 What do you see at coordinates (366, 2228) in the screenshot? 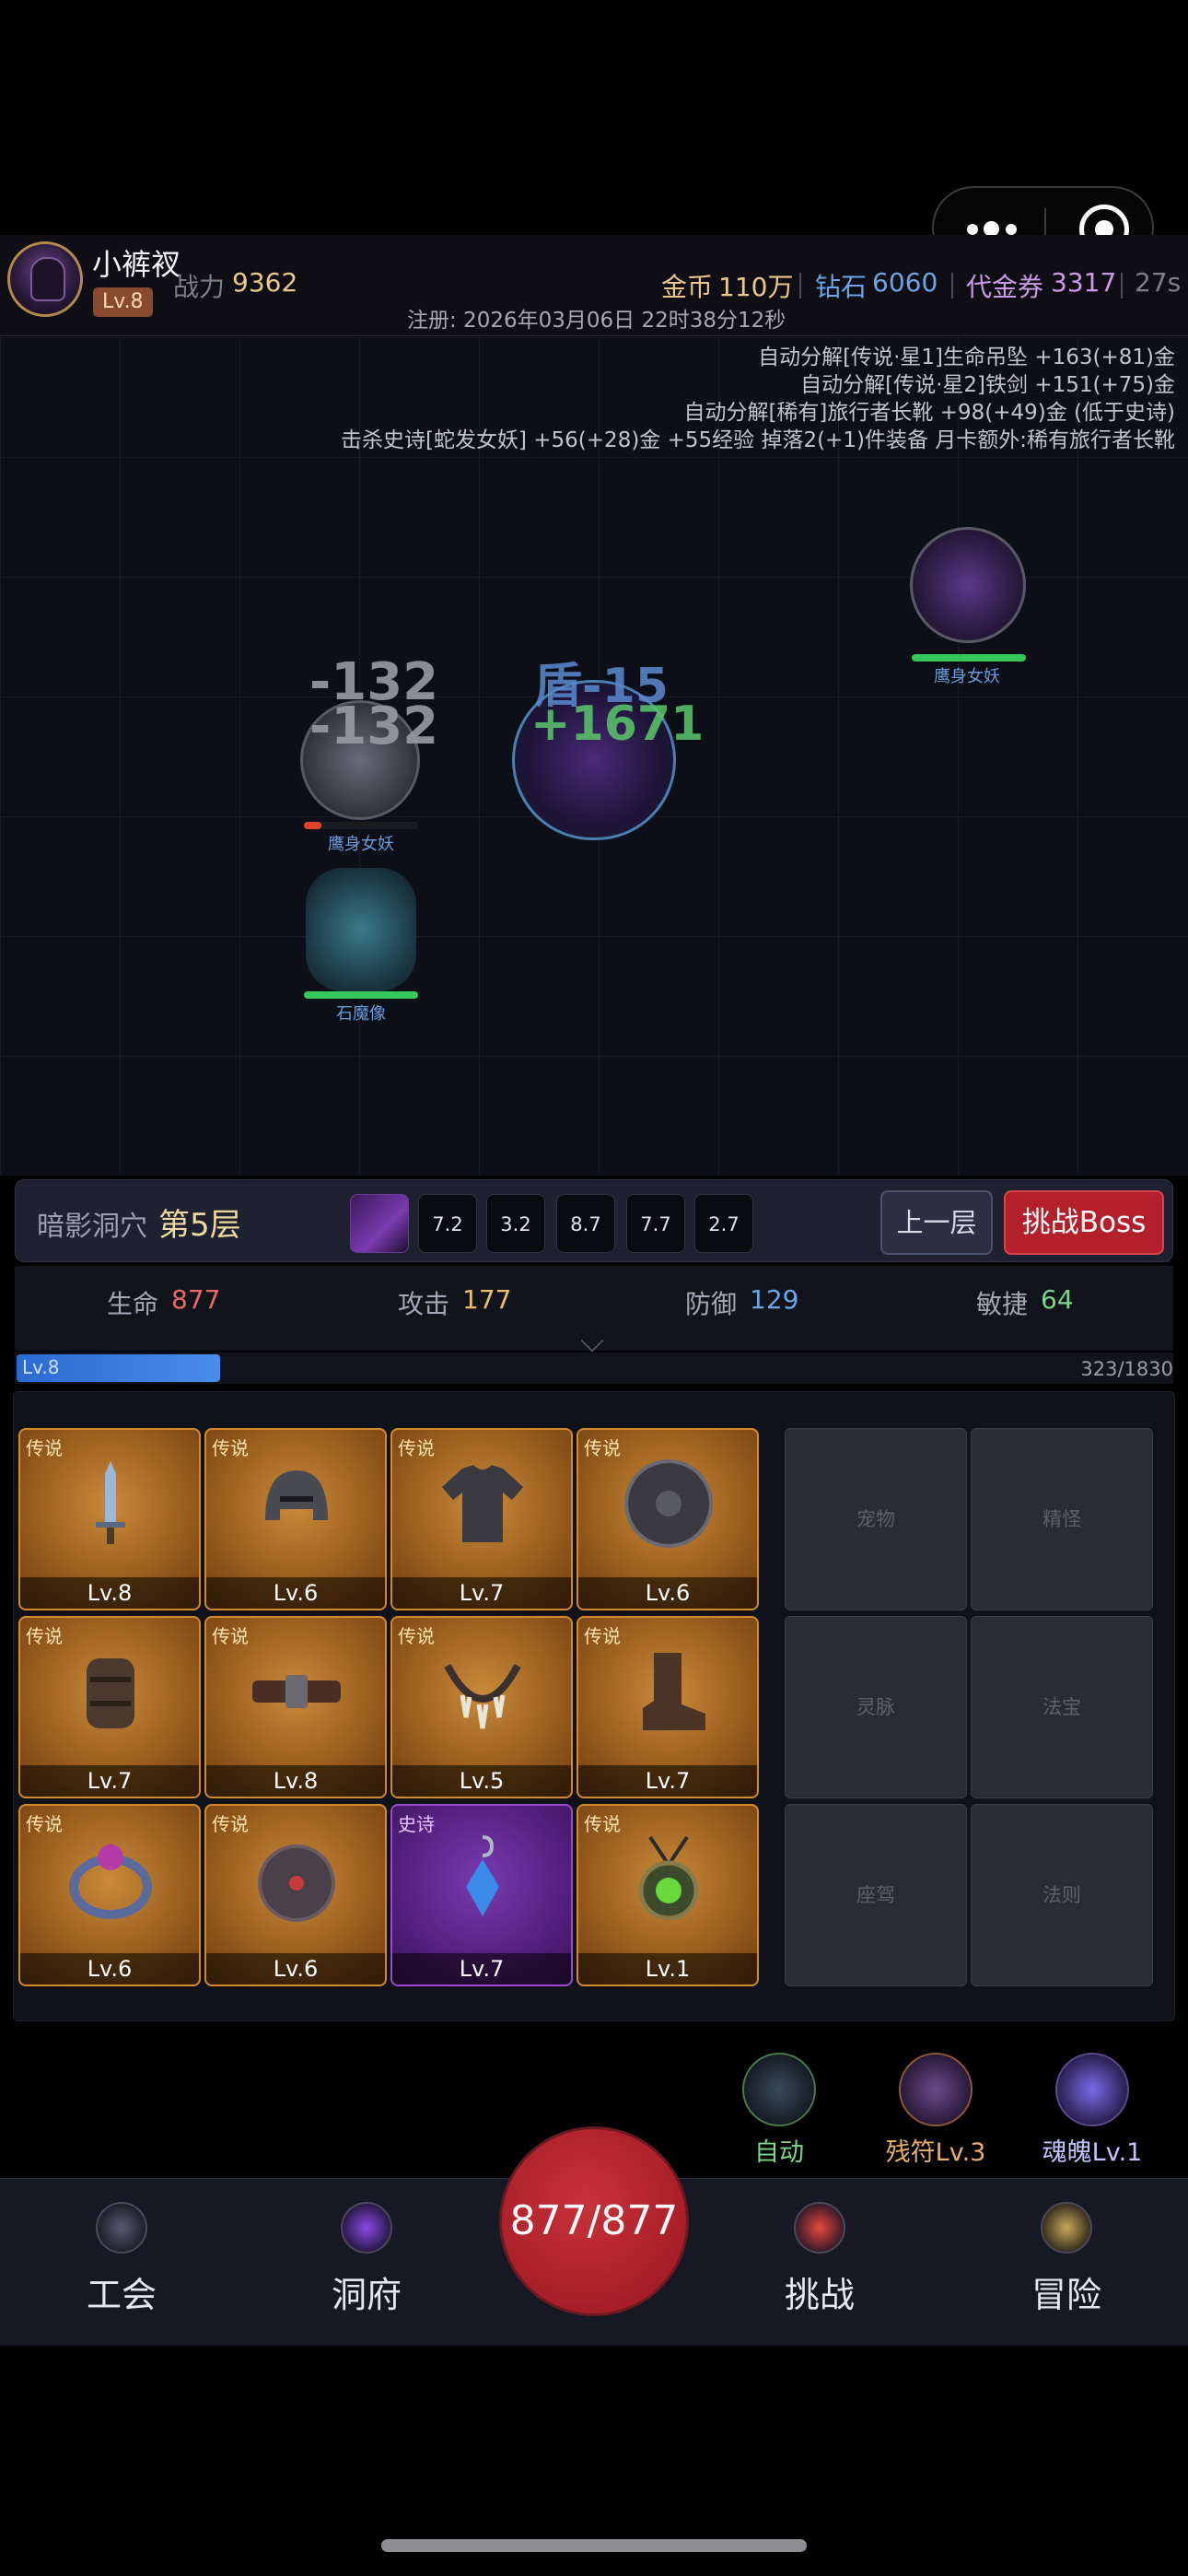
I see `cave-icon` at bounding box center [366, 2228].